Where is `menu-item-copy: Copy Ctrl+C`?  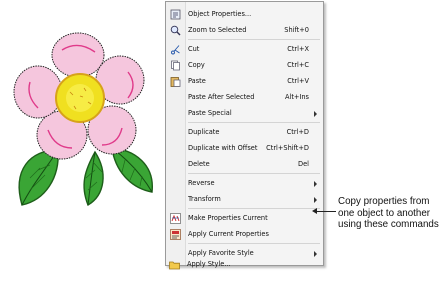 menu-item-copy: Copy Ctrl+C is located at coordinates (244, 65).